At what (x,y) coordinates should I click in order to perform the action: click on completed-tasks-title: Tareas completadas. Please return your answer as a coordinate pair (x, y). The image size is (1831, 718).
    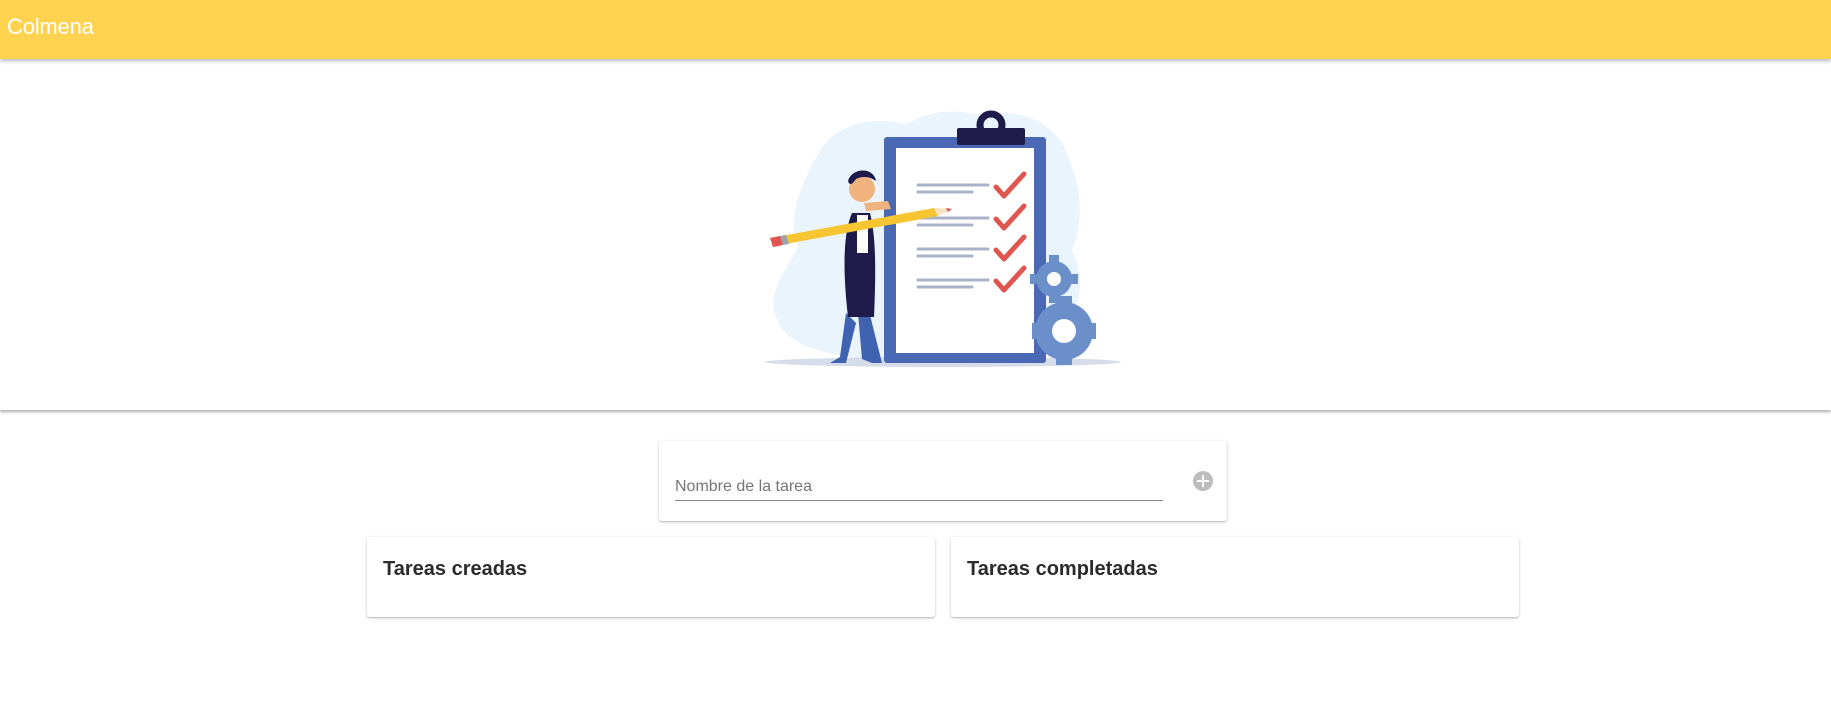
    Looking at the image, I should click on (1062, 569).